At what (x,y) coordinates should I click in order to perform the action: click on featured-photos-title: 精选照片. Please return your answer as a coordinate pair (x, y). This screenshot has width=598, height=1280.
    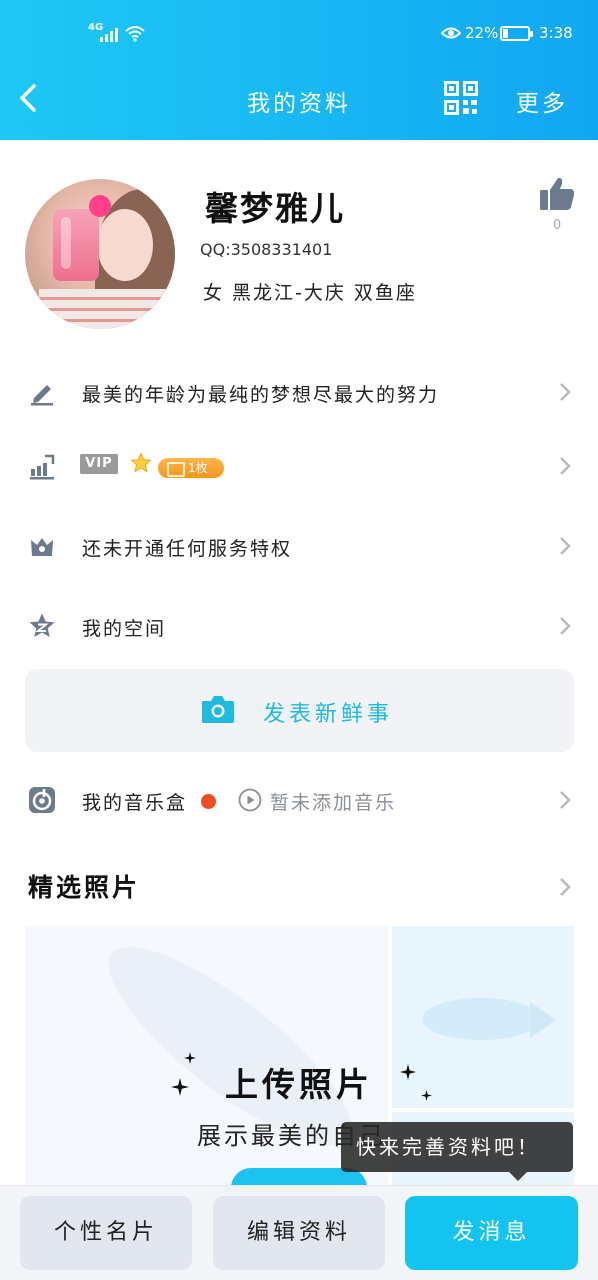
    Looking at the image, I should click on (84, 887).